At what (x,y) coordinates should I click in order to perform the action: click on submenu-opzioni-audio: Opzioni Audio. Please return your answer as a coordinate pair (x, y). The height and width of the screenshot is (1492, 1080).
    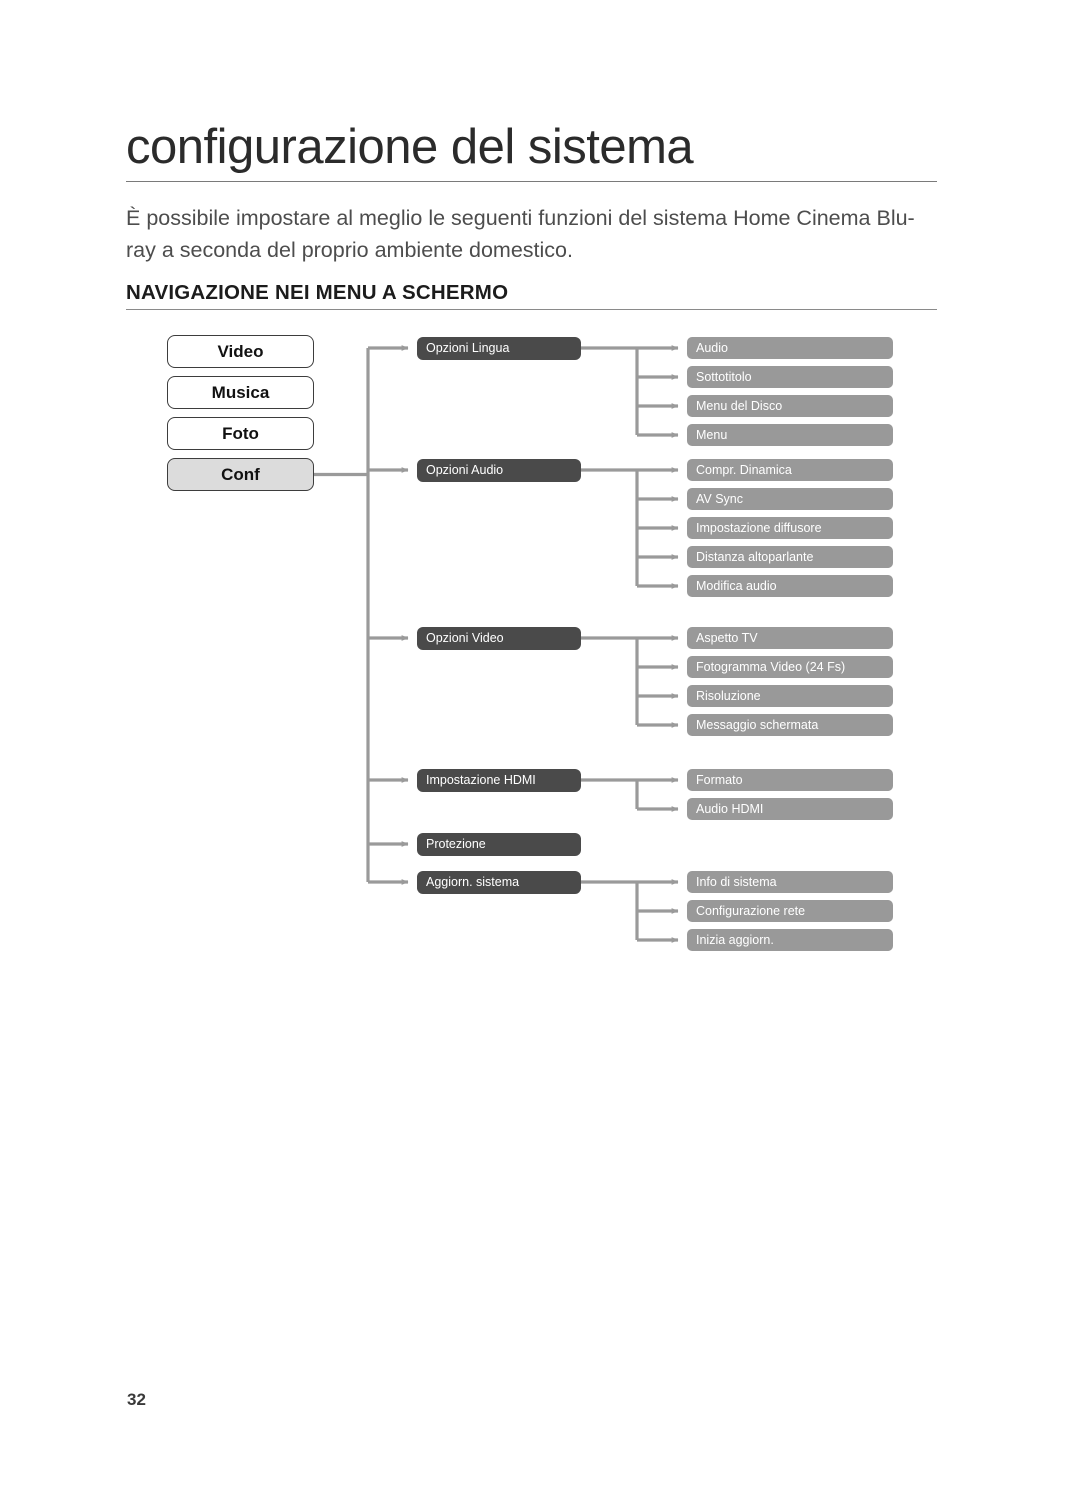
    Looking at the image, I should click on (499, 470).